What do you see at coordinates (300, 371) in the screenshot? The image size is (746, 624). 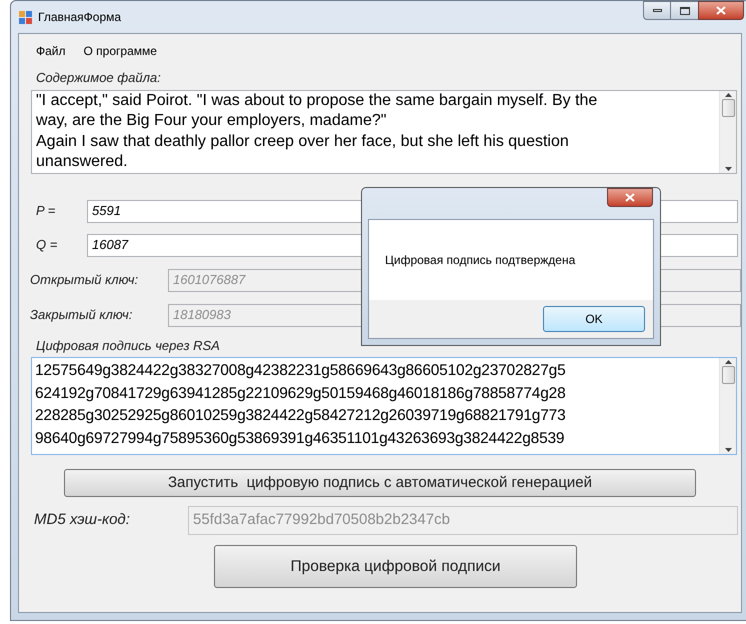 I see `text-line: 12575649g3824422g38327008g42382231g58669643g86605102g23702827g5` at bounding box center [300, 371].